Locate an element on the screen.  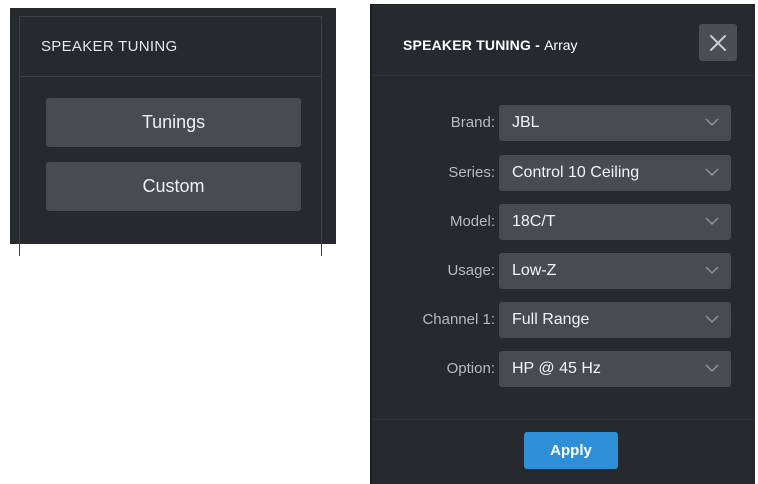
model-value: 18C/T is located at coordinates (534, 221).